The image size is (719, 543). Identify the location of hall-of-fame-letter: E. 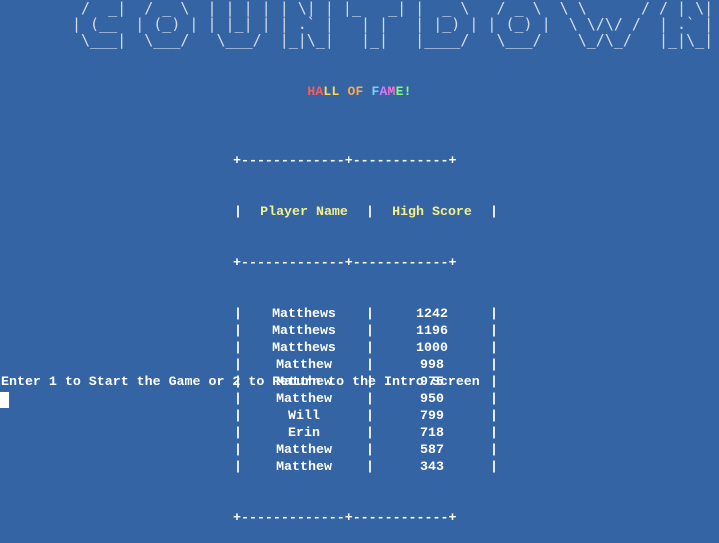
(399, 91).